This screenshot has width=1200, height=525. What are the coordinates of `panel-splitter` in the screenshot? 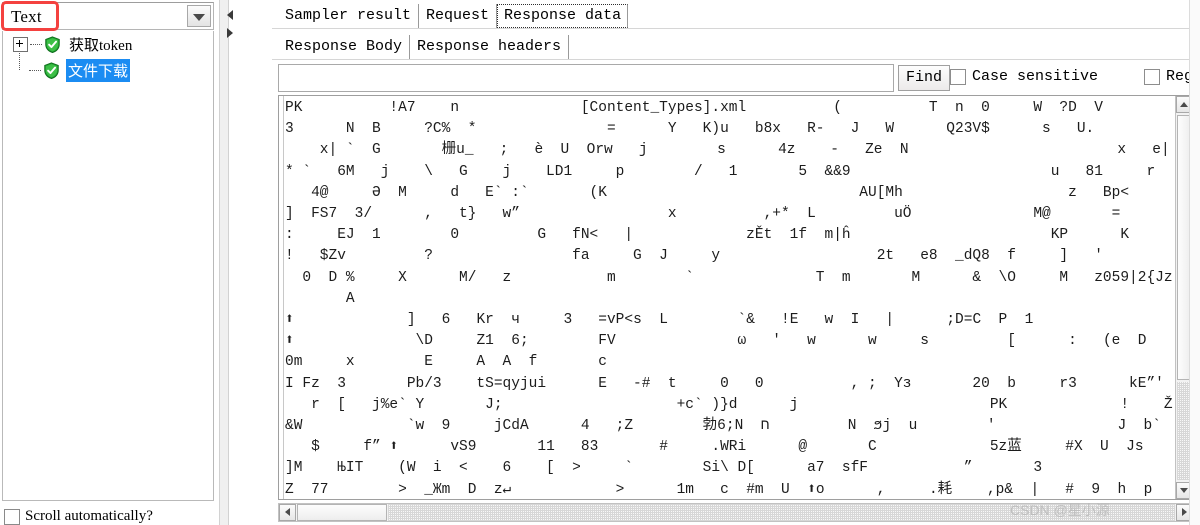 It's located at (245, 262).